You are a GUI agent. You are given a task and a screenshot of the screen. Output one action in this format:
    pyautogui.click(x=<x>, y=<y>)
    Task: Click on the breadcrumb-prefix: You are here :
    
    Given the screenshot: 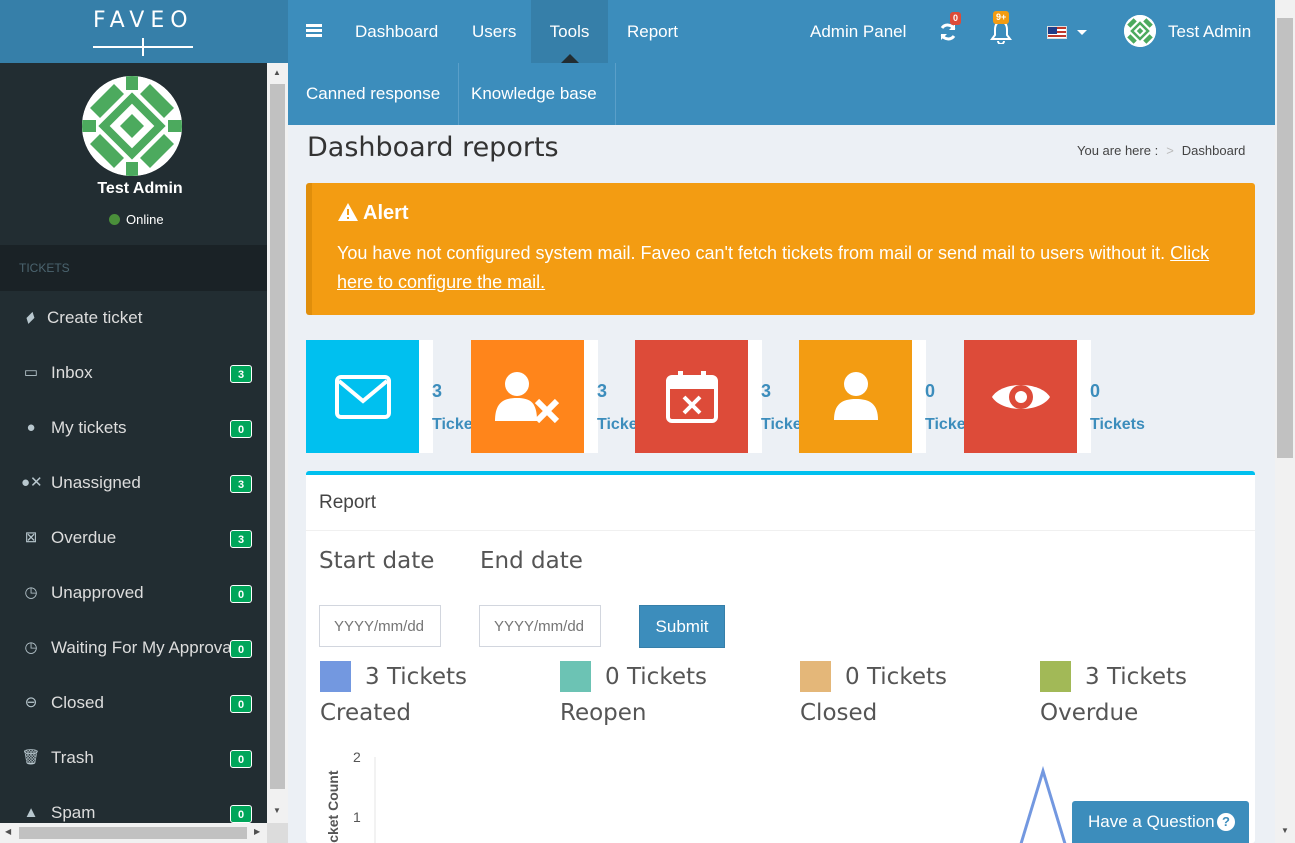 What is the action you would take?
    pyautogui.click(x=1118, y=150)
    